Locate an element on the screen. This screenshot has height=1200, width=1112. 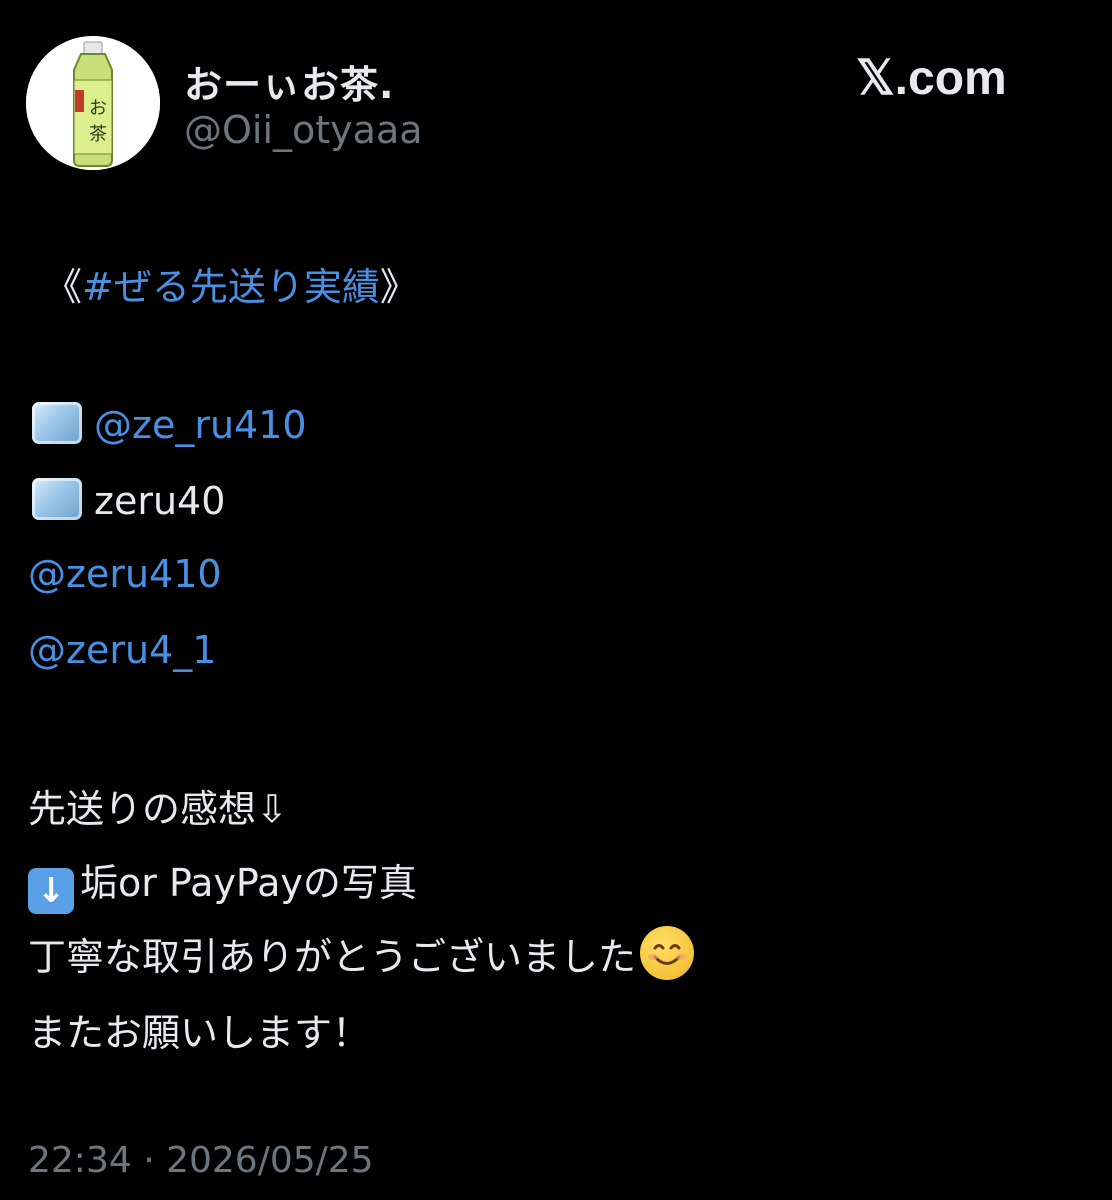
svg-text: お is located at coordinates (98, 108).